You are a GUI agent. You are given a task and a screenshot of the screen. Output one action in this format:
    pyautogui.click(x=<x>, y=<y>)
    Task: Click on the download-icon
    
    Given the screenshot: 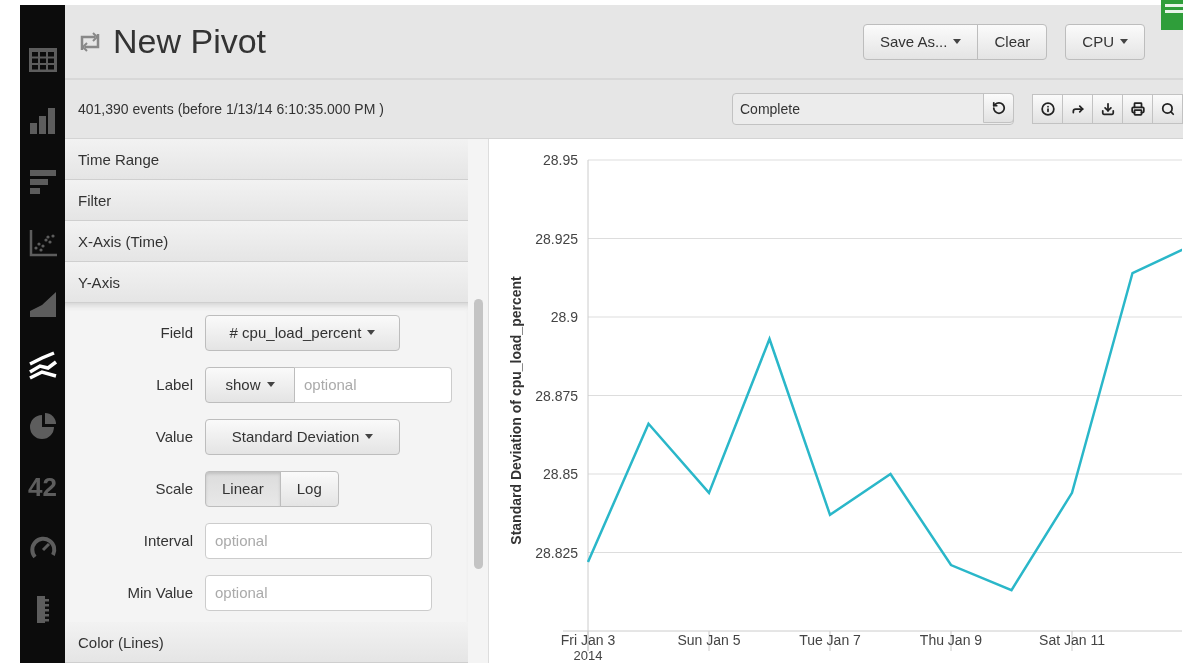 What is the action you would take?
    pyautogui.click(x=1107, y=109)
    